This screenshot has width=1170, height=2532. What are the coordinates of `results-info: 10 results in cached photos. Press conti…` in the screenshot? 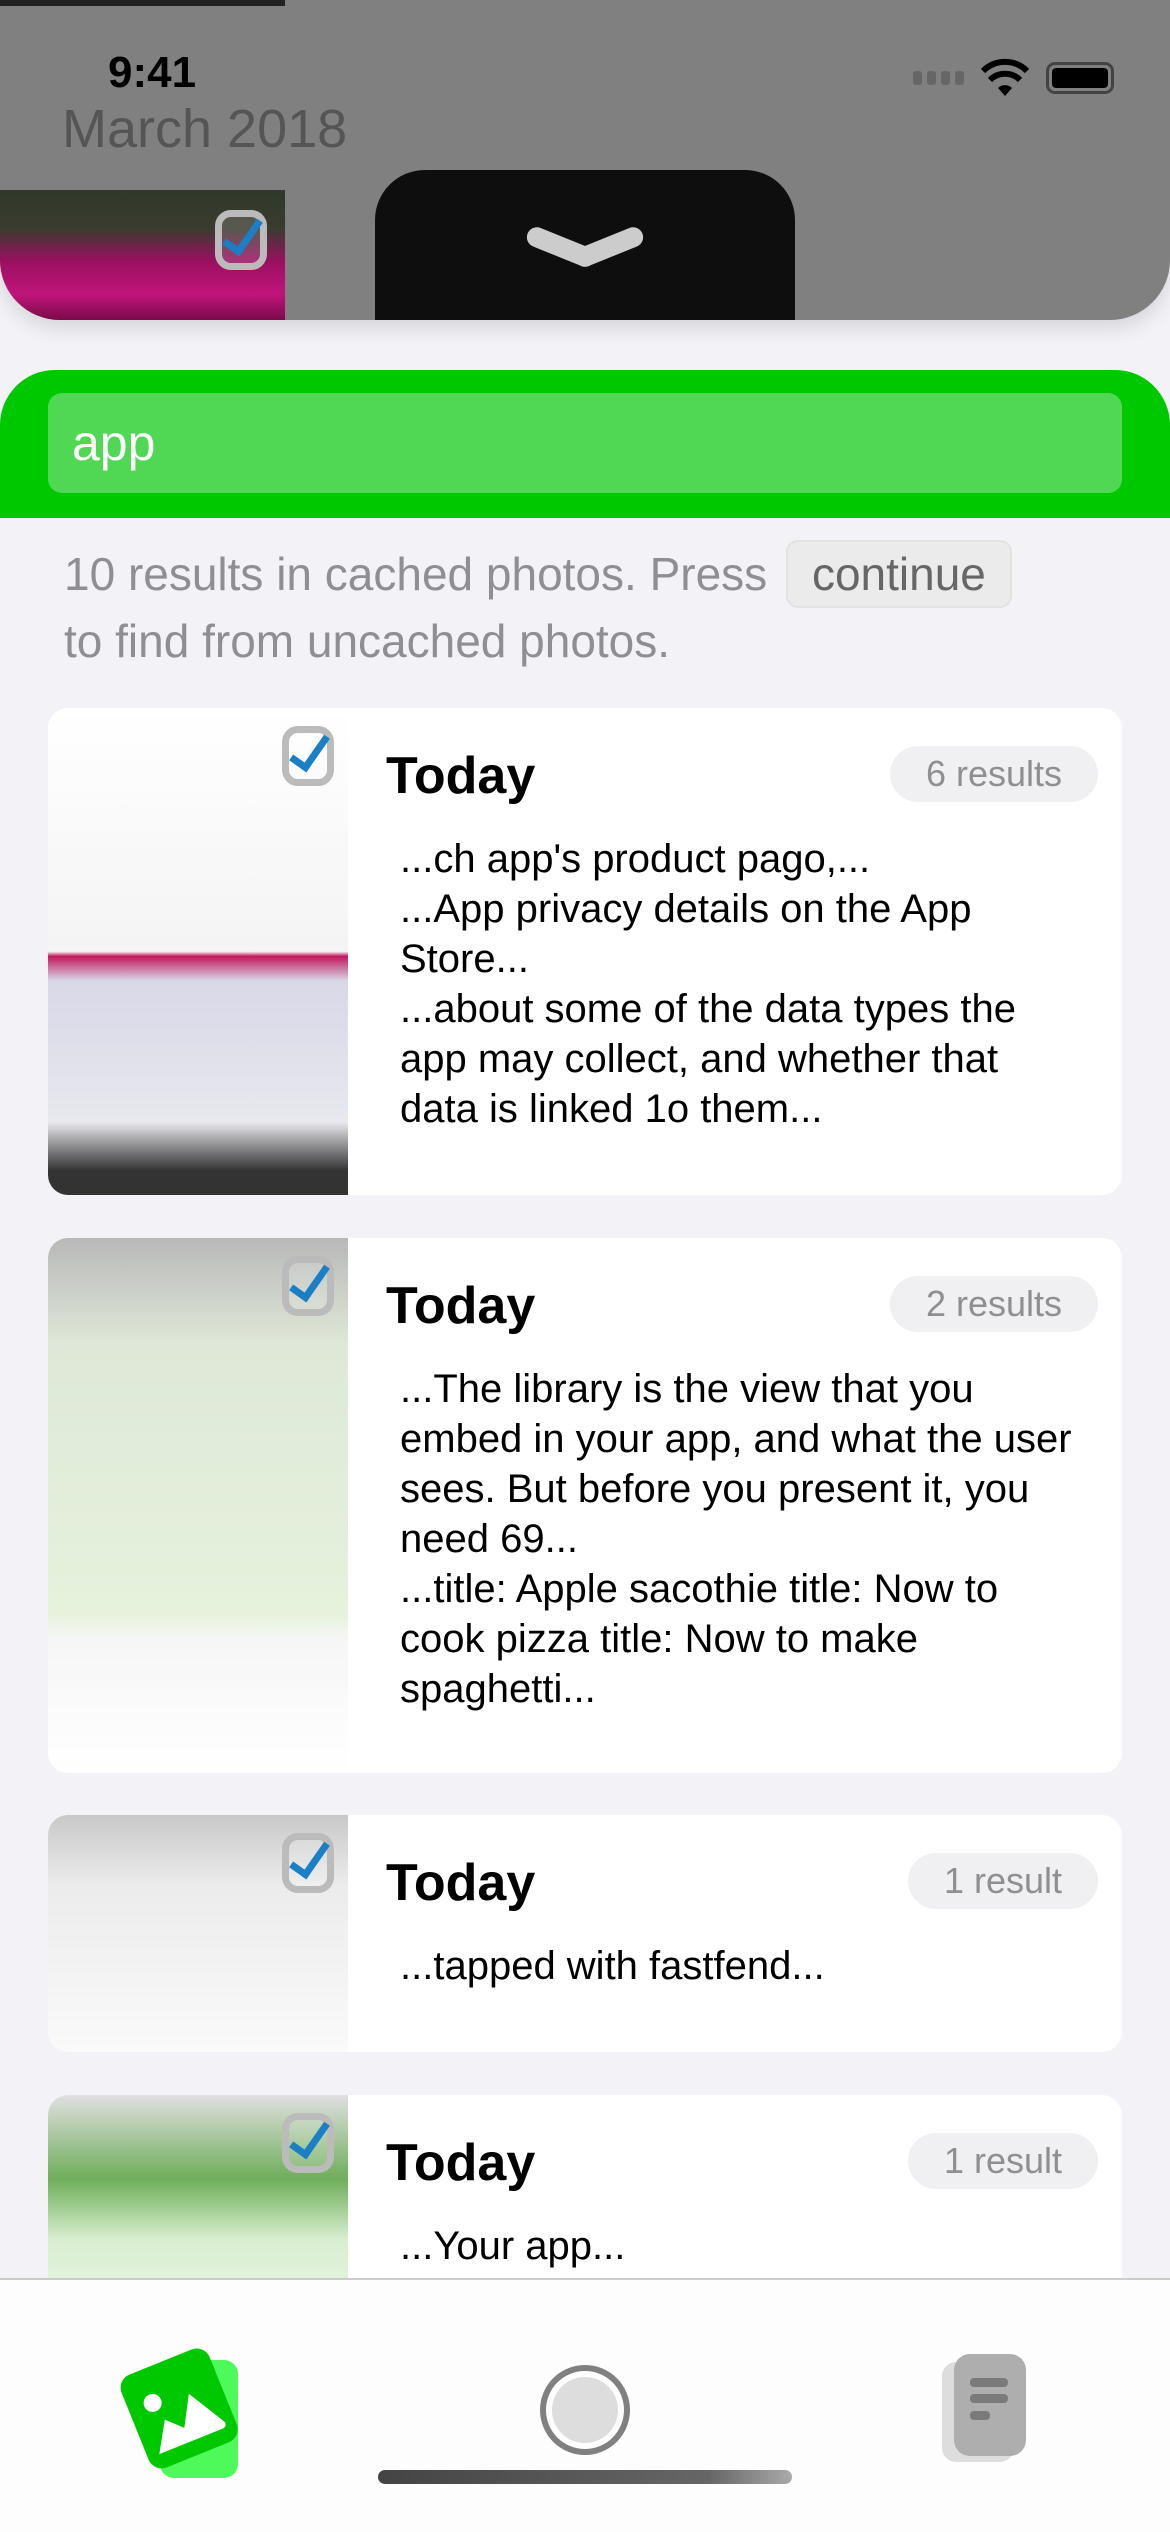 It's located at (594, 607).